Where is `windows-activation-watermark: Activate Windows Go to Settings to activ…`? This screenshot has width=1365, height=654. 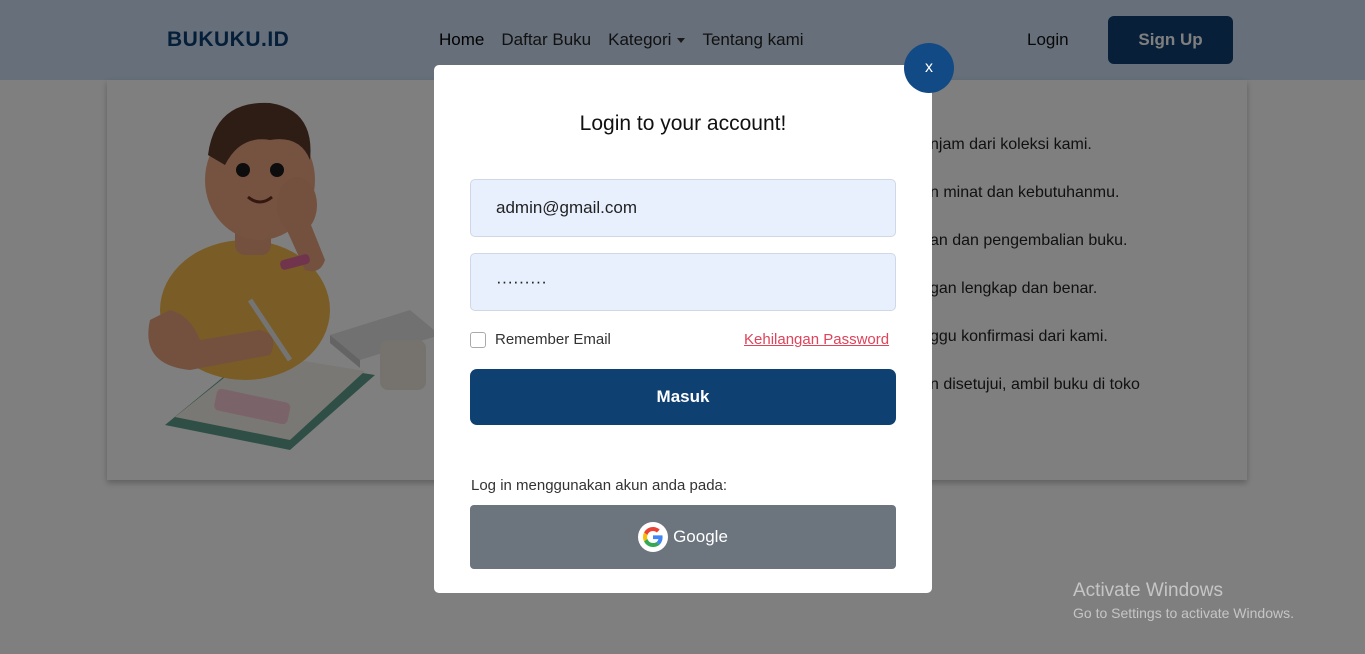
windows-activation-watermark: Activate Windows Go to Settings to activ… is located at coordinates (1183, 600).